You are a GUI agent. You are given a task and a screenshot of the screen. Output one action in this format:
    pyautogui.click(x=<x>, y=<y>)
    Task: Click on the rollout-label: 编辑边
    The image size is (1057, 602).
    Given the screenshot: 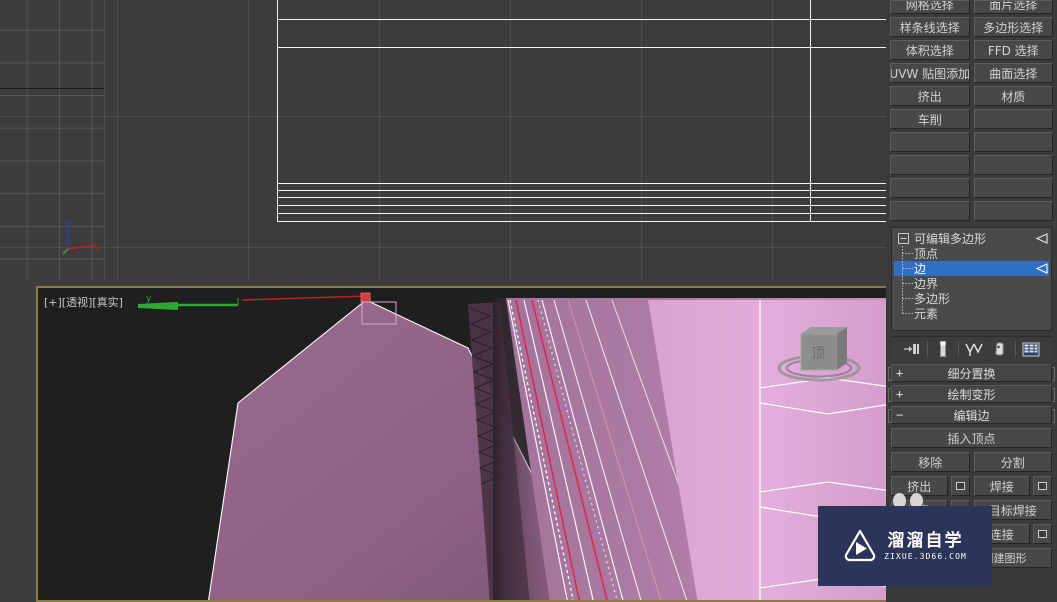 What is the action you would take?
    pyautogui.click(x=971, y=415)
    